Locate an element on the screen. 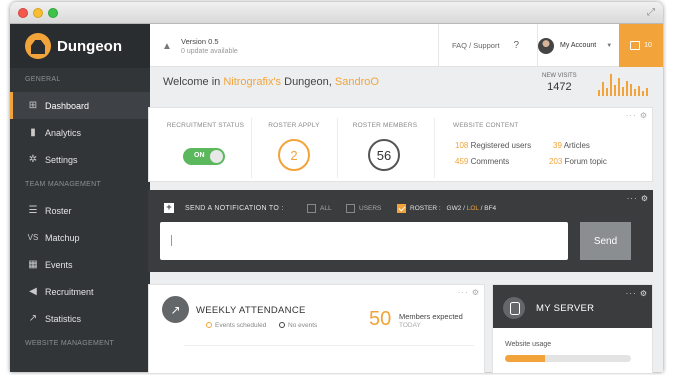 This screenshot has width=673, height=375. section-general: GENERAL is located at coordinates (43, 79).